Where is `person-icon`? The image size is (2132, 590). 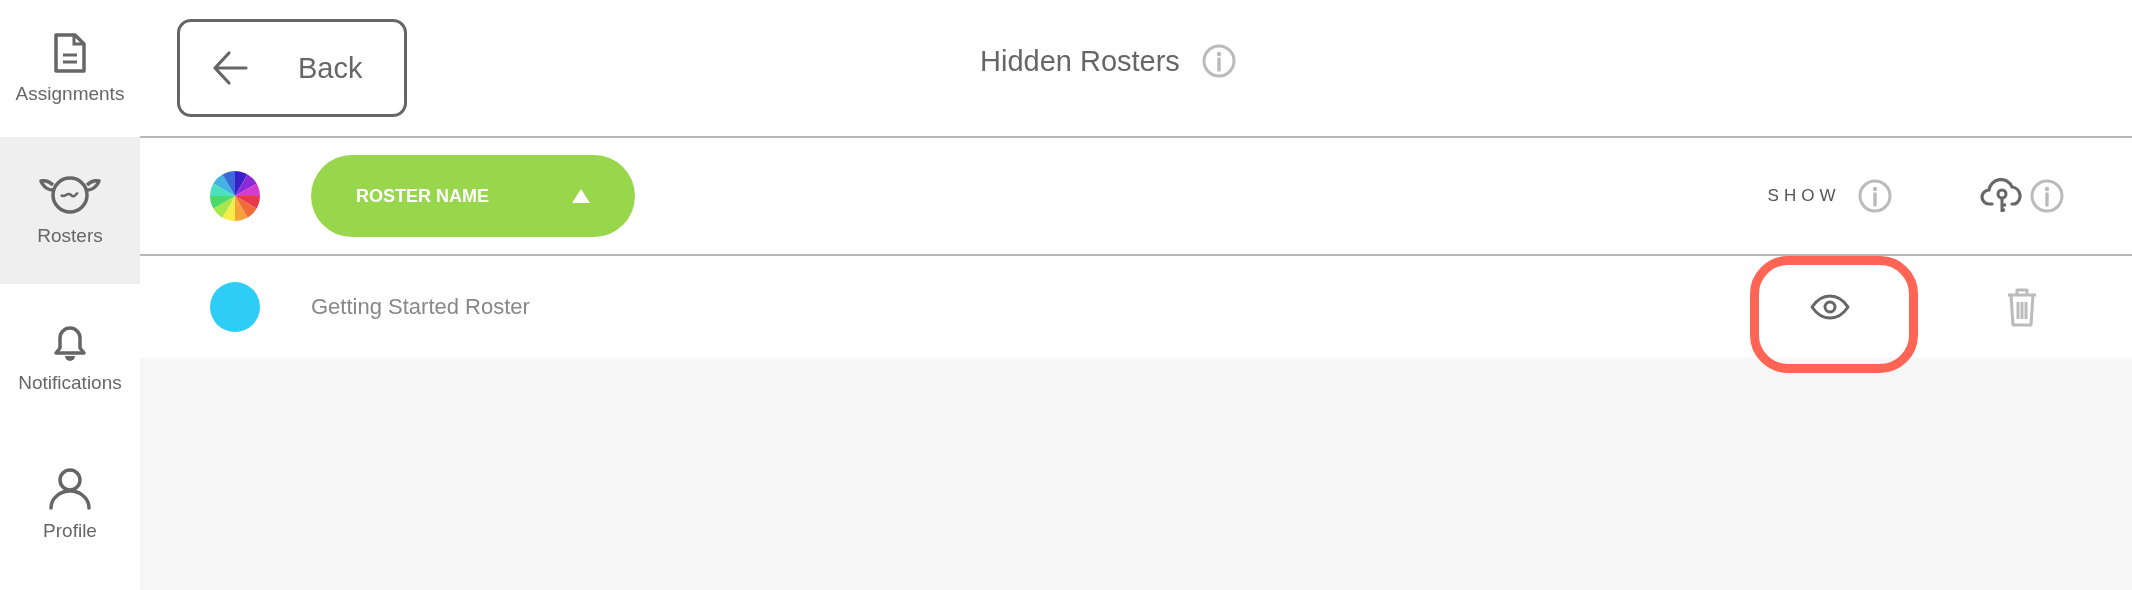
person-icon is located at coordinates (70, 488).